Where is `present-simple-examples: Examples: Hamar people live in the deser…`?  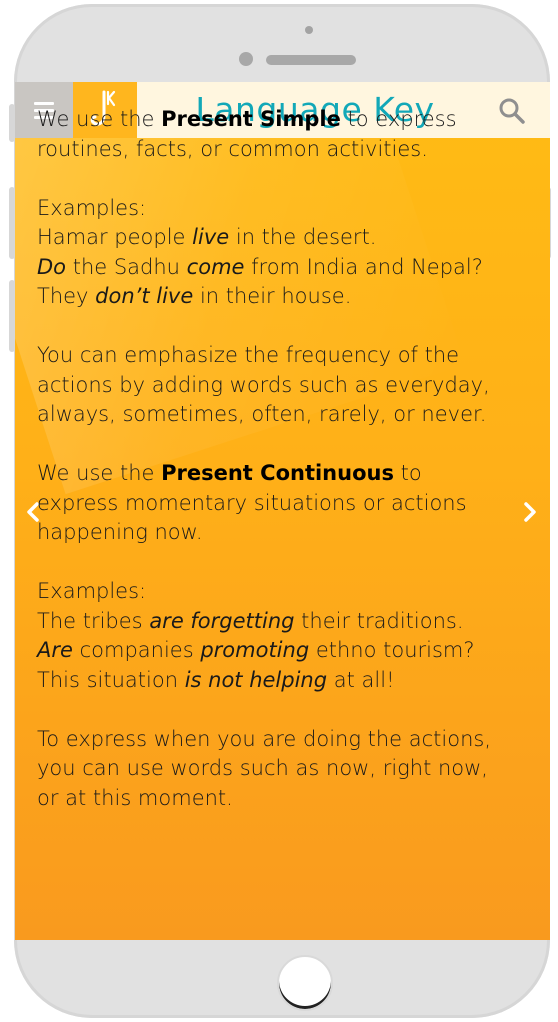 present-simple-examples: Examples: Hamar people live in the deser… is located at coordinates (272, 253).